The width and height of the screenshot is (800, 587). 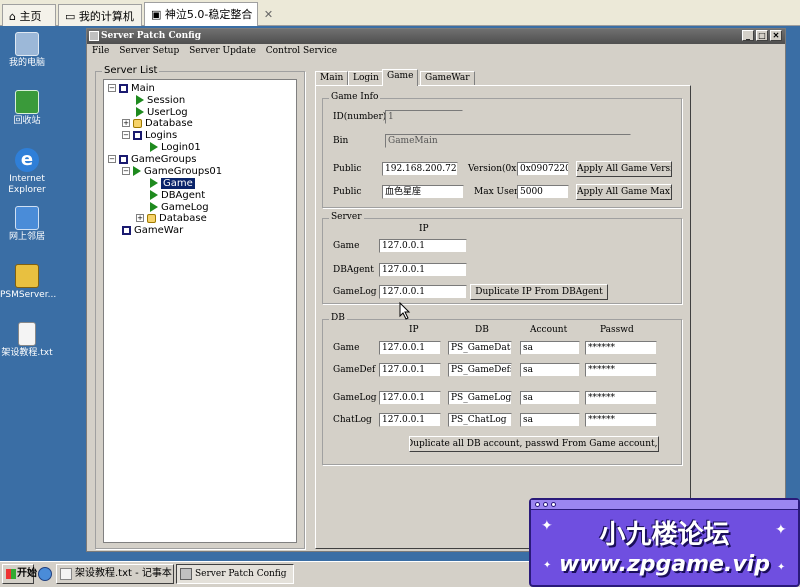 What do you see at coordinates (235, 574) in the screenshot?
I see `taskbar-item-server-patch-config: Server Patch Config` at bounding box center [235, 574].